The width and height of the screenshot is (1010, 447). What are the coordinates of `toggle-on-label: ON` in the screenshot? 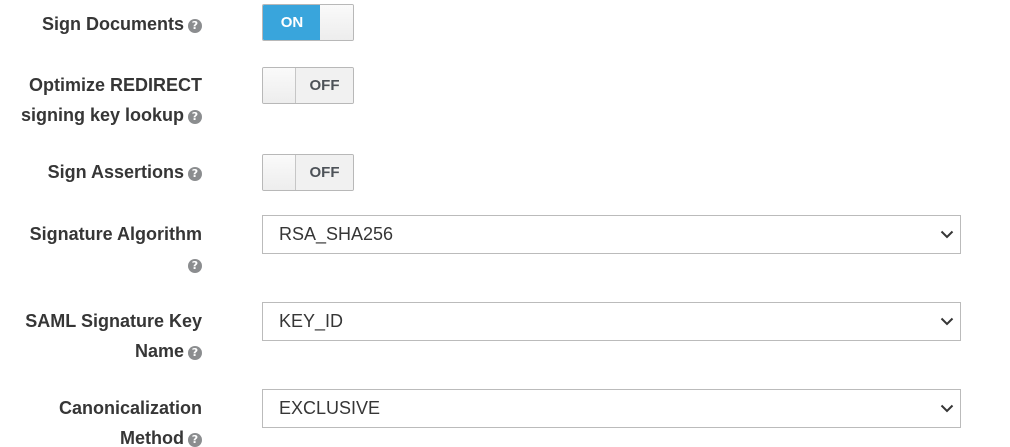 It's located at (292, 22).